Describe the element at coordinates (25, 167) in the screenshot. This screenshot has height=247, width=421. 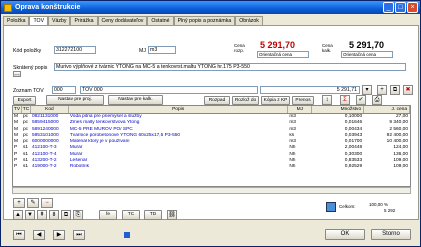
I see `cell-tc: s1` at that location.